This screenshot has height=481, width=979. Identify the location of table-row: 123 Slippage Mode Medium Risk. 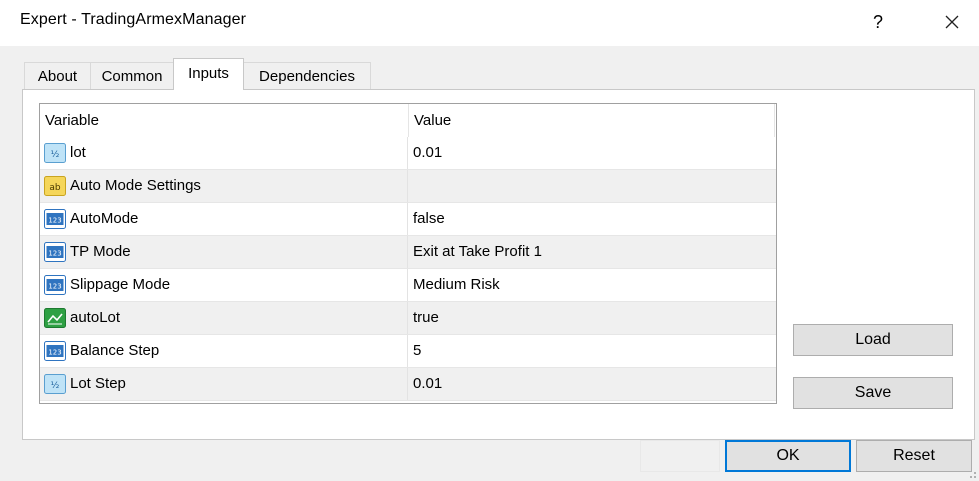
(408, 285).